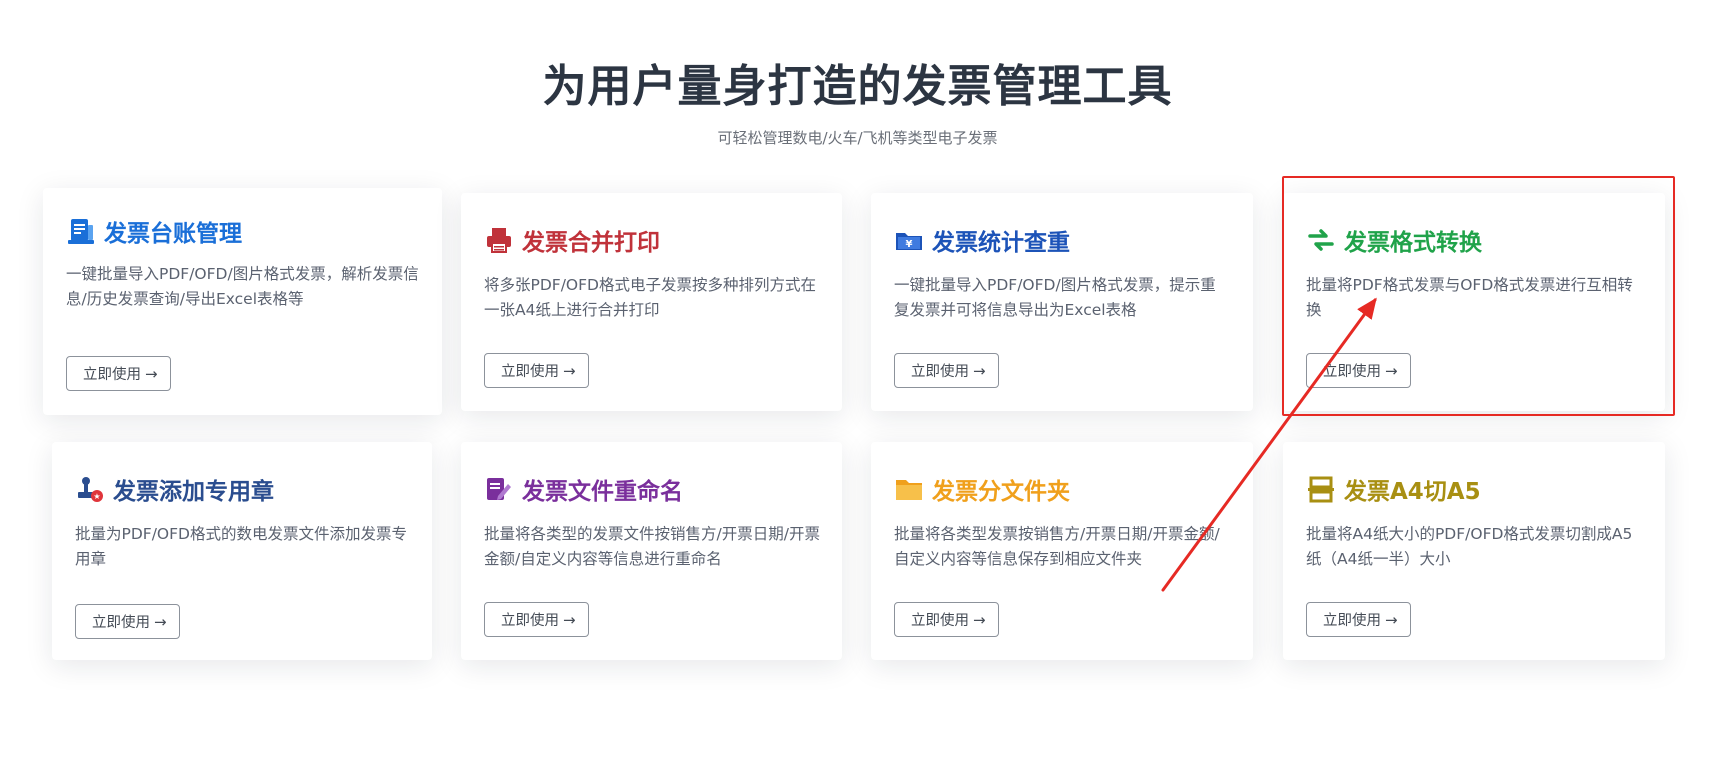  I want to click on edit-document-icon, so click(499, 489).